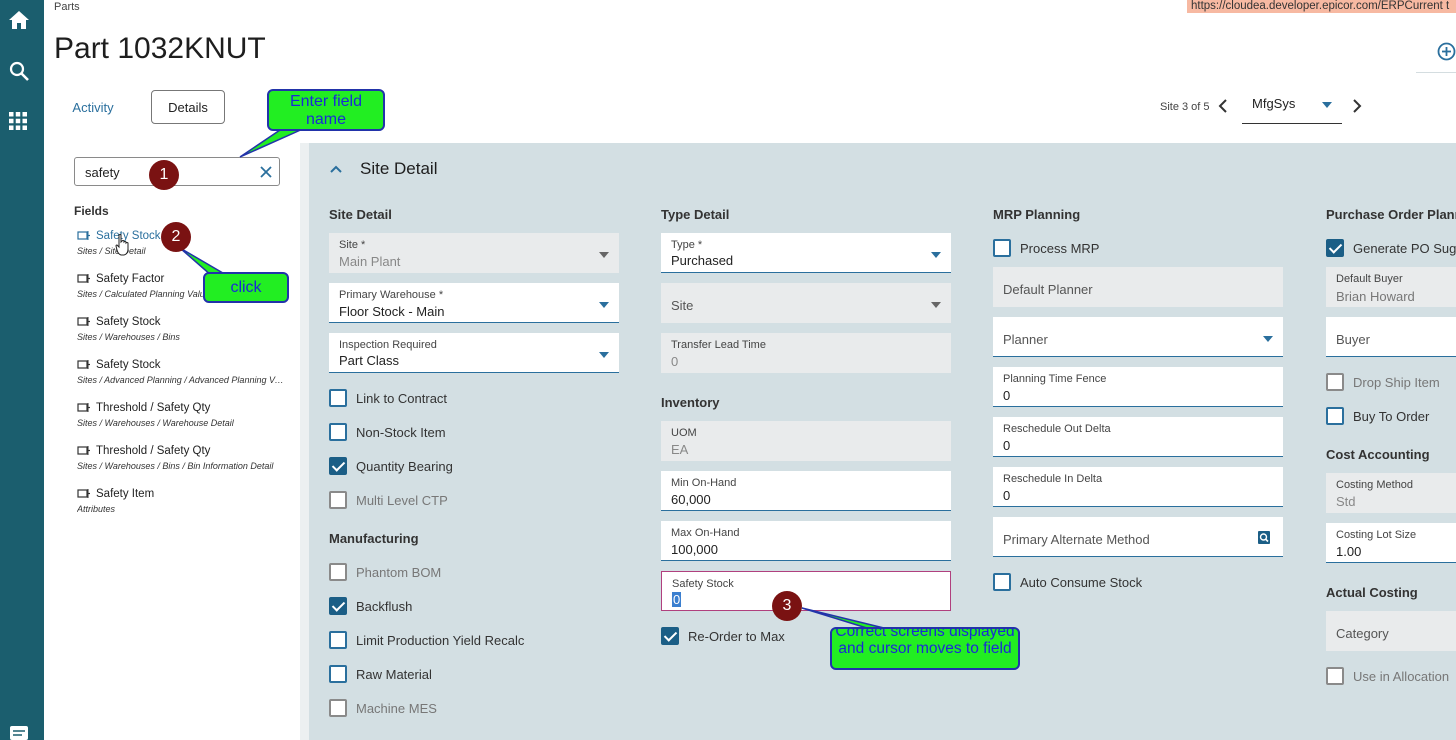 The image size is (1456, 740). I want to click on step-badge-3: 3, so click(787, 606).